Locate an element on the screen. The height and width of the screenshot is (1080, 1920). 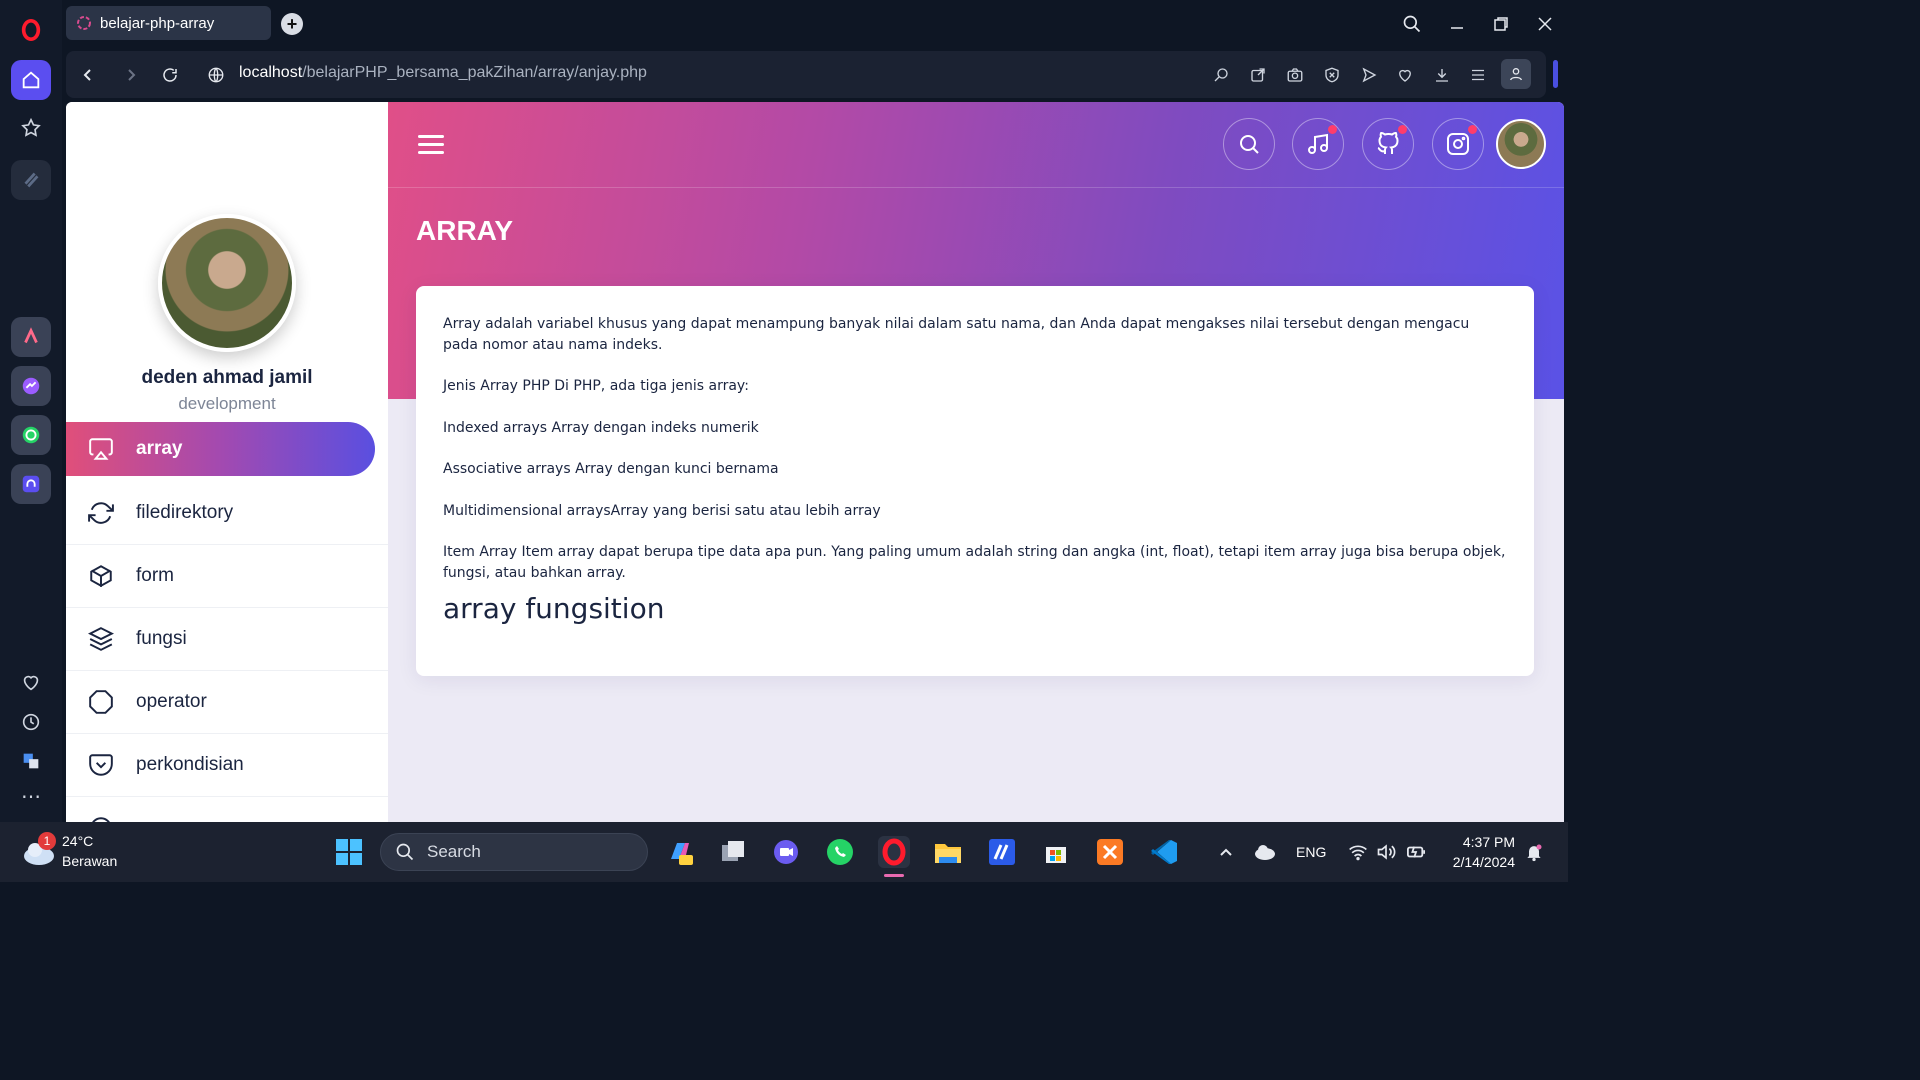
github-button is located at coordinates (1388, 144).